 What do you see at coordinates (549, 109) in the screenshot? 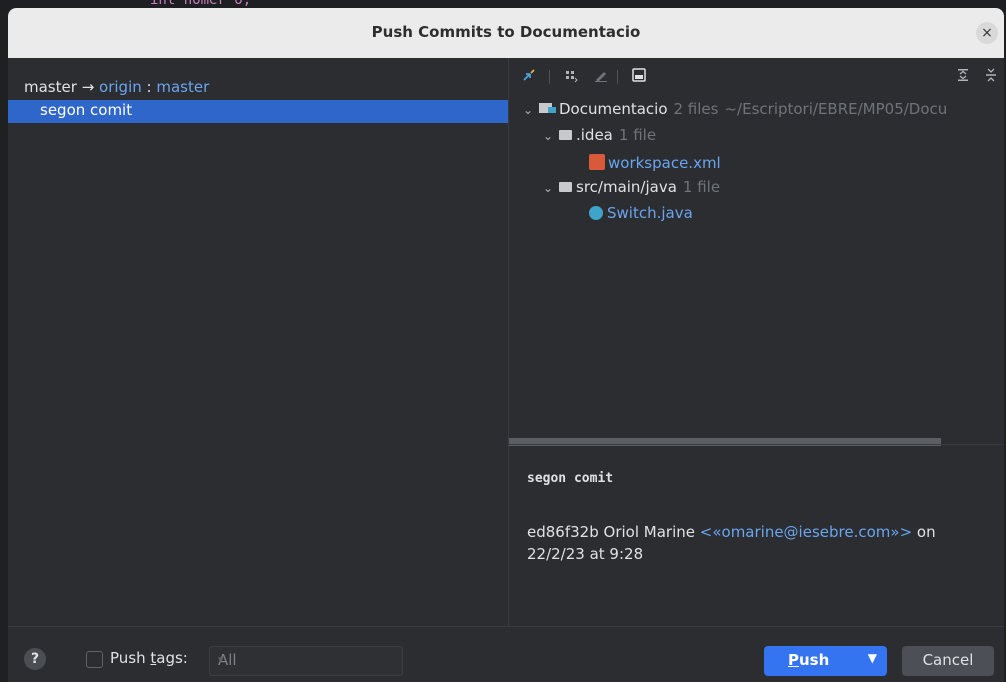
I see `module-icon` at bounding box center [549, 109].